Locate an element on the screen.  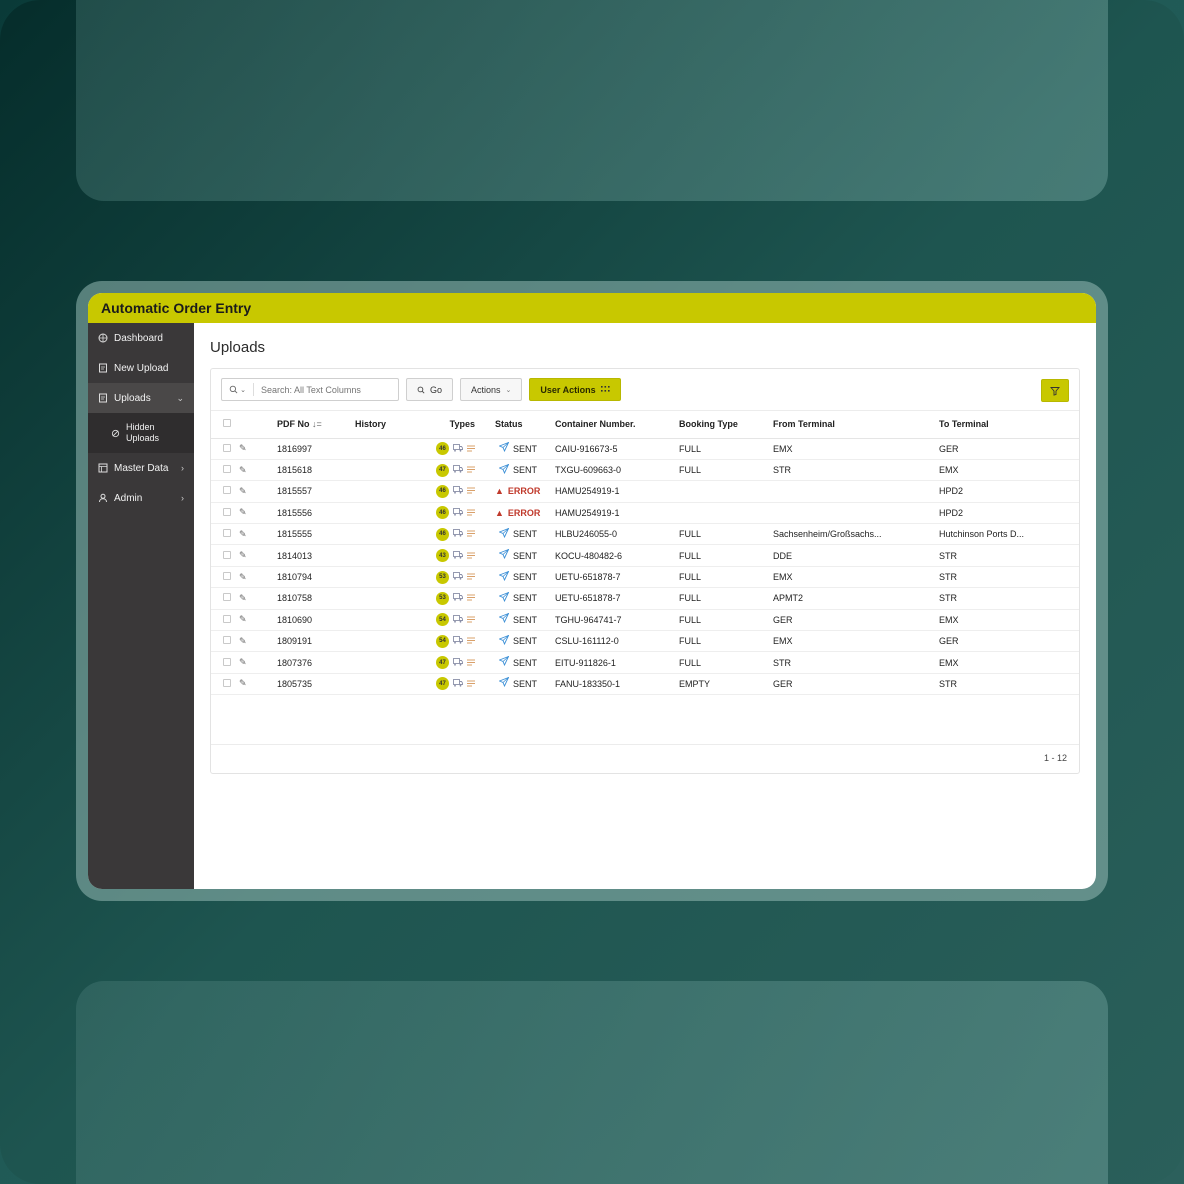
pdf-no-cell: 1807376 is located at coordinates (312, 662).